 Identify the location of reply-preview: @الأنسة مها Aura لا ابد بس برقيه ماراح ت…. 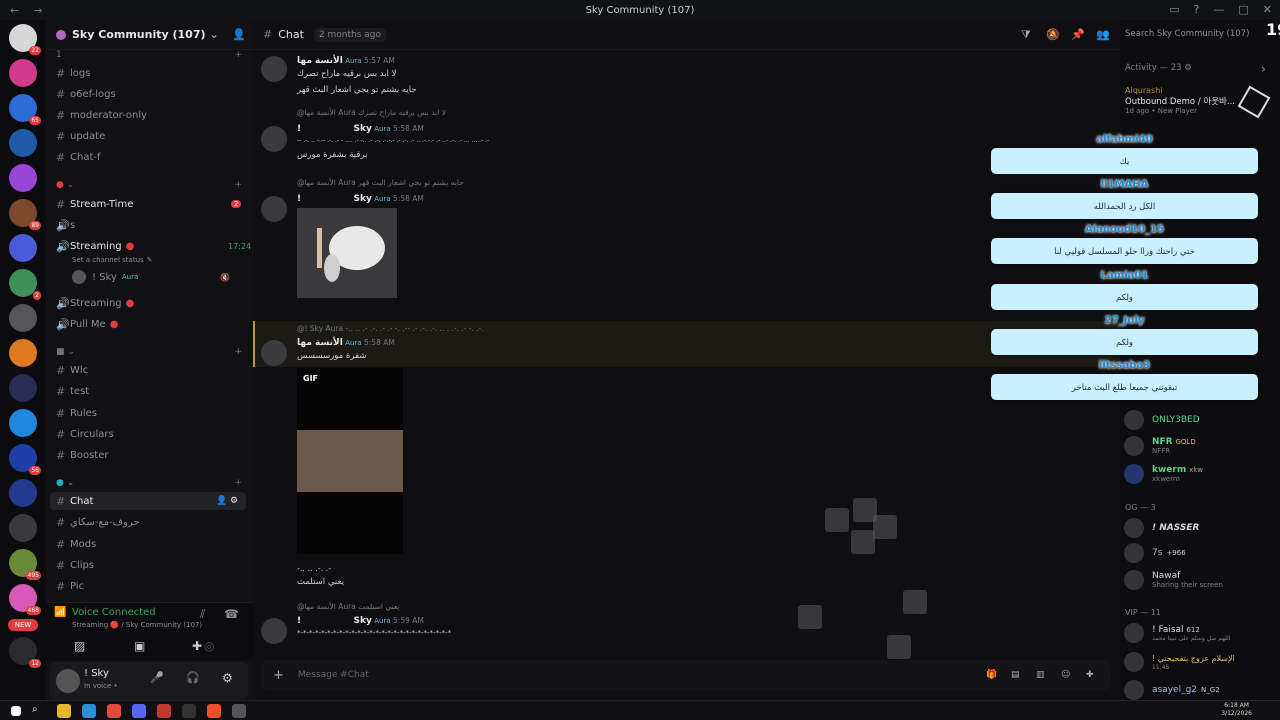
(371, 112).